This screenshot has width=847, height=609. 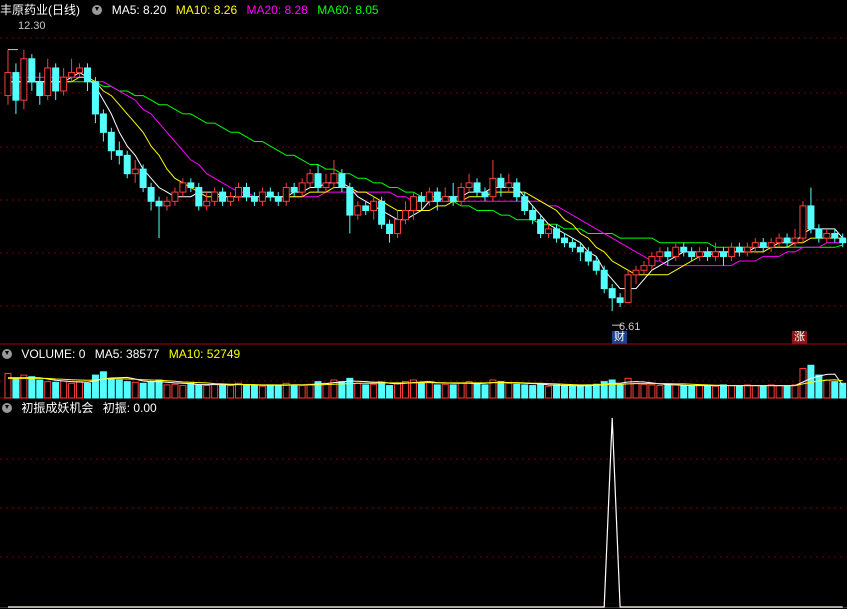 I want to click on volume-ma10-label: MA10: 52749, so click(x=204, y=354).